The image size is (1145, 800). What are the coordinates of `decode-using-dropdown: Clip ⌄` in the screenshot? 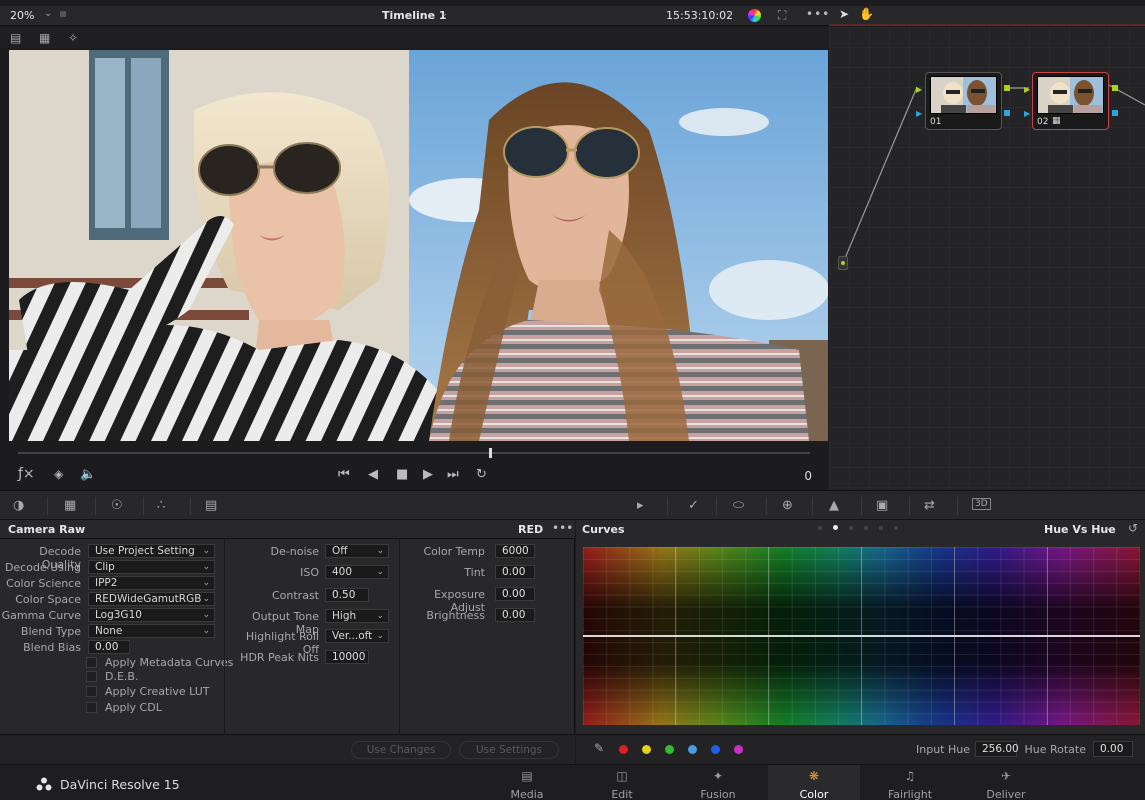 It's located at (151, 567).